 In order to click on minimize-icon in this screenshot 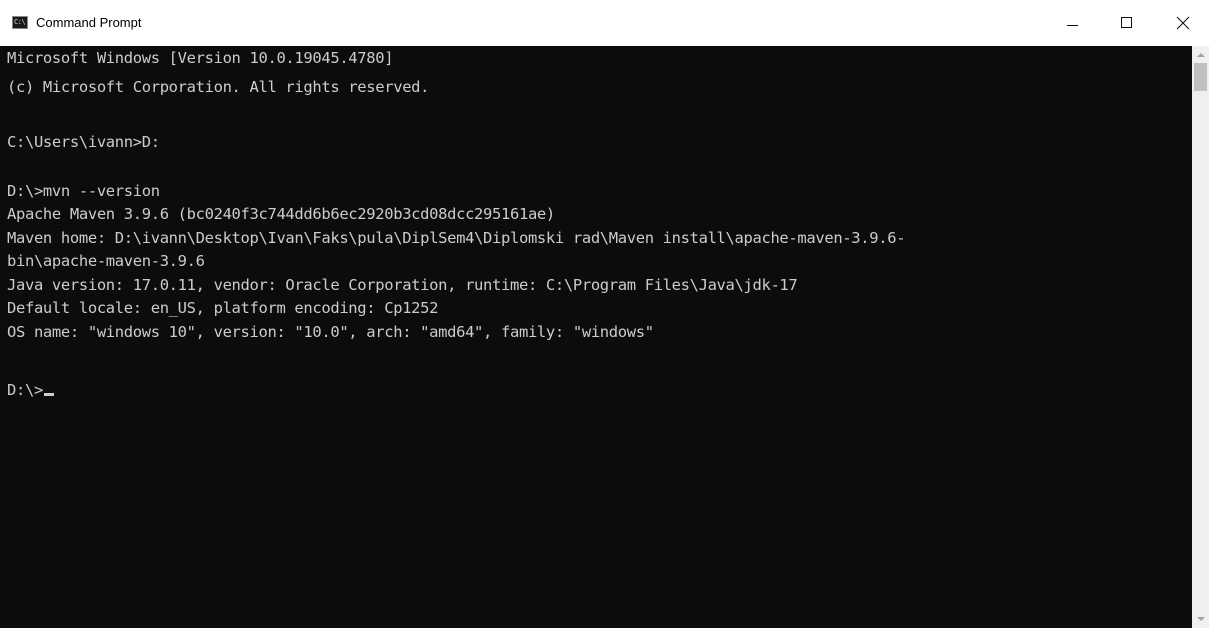, I will do `click(1072, 25)`.